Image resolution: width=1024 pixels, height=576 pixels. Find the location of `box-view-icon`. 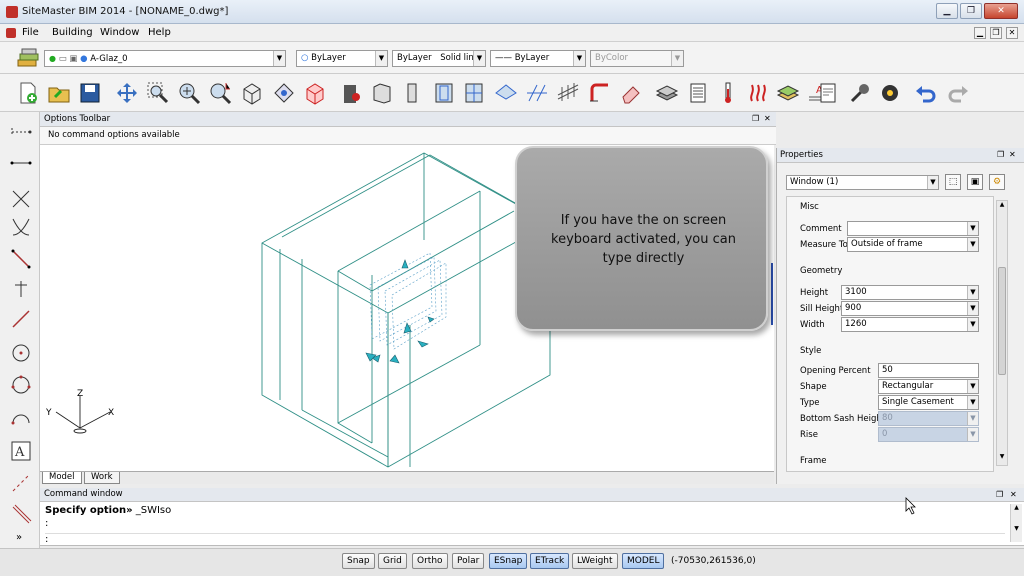

box-view-icon is located at coordinates (252, 93).